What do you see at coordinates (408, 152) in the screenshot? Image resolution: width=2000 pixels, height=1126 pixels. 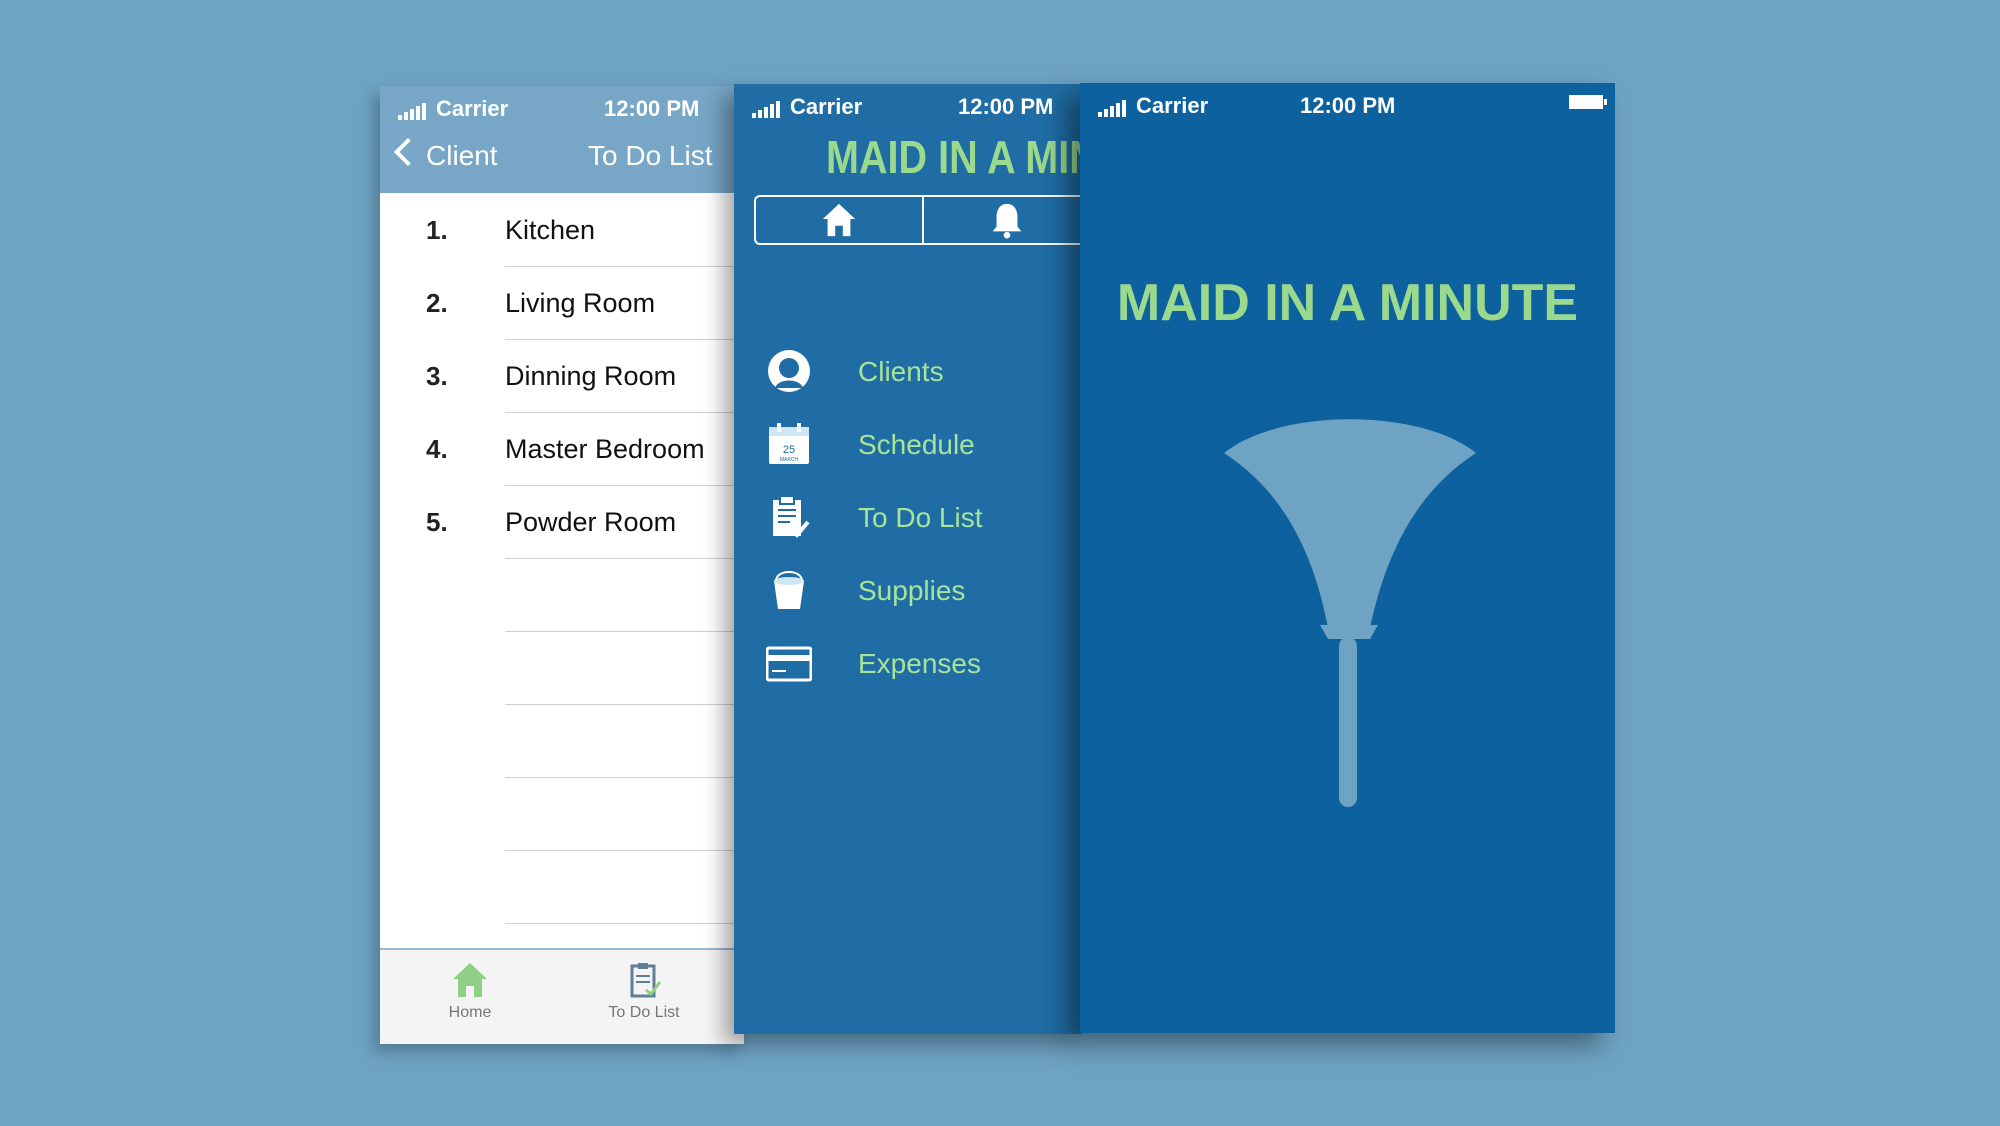 I see `chevron-left-icon` at bounding box center [408, 152].